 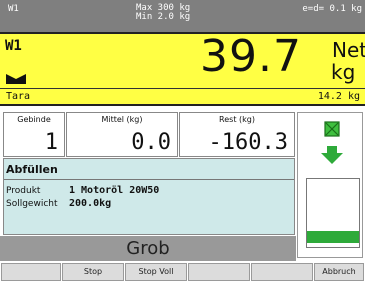 What do you see at coordinates (333, 236) in the screenshot?
I see `fill-level-indicator` at bounding box center [333, 236].